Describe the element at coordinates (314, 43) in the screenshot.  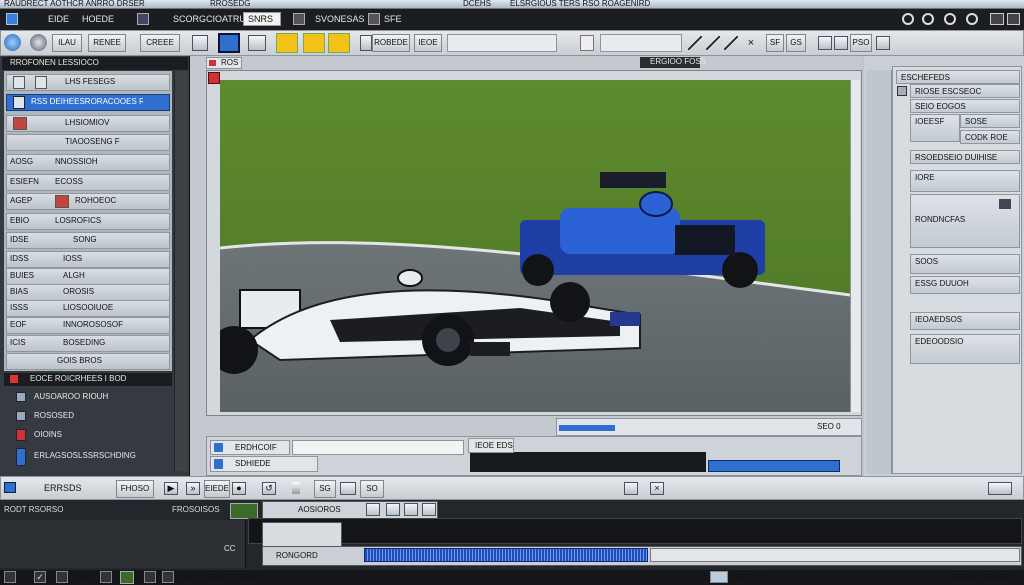
I see `highlight-tool-icon` at that location.